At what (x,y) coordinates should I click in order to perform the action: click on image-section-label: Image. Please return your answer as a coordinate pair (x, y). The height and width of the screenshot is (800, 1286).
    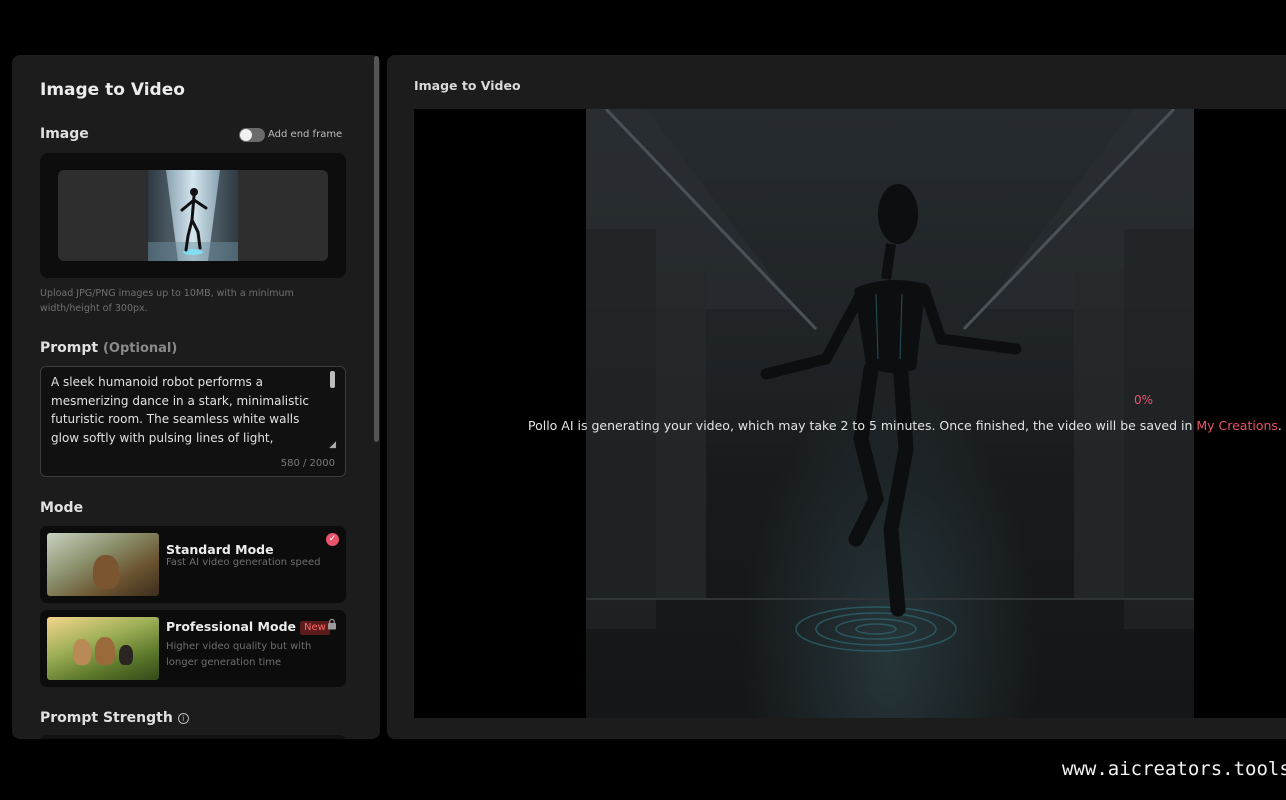
    Looking at the image, I should click on (64, 134).